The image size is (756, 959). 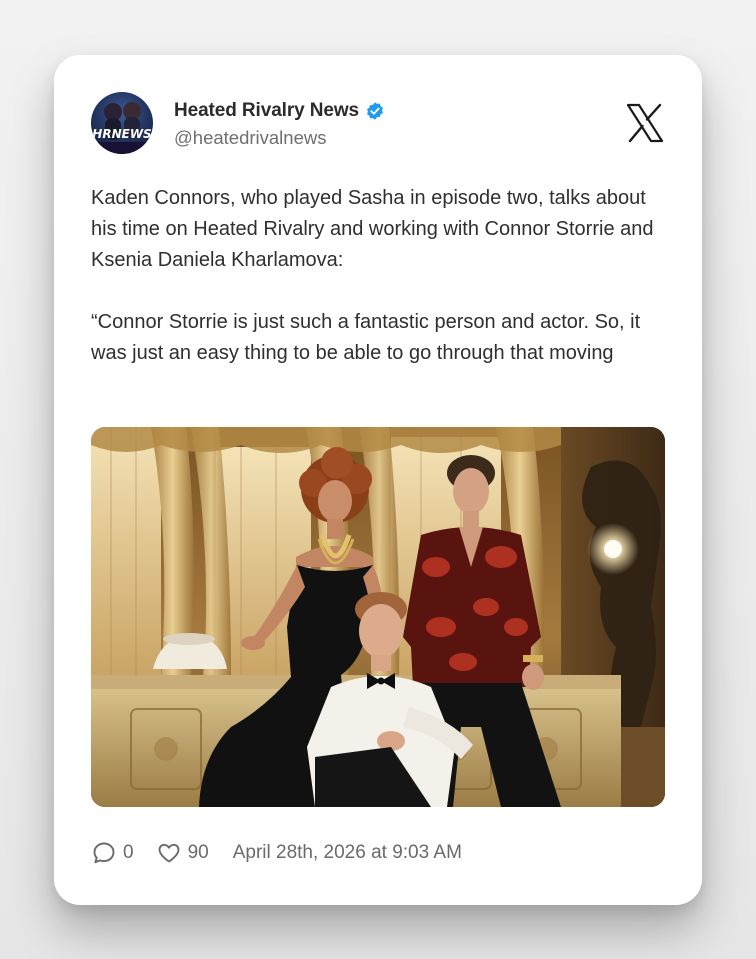 I want to click on reply-count: 0, so click(x=128, y=852).